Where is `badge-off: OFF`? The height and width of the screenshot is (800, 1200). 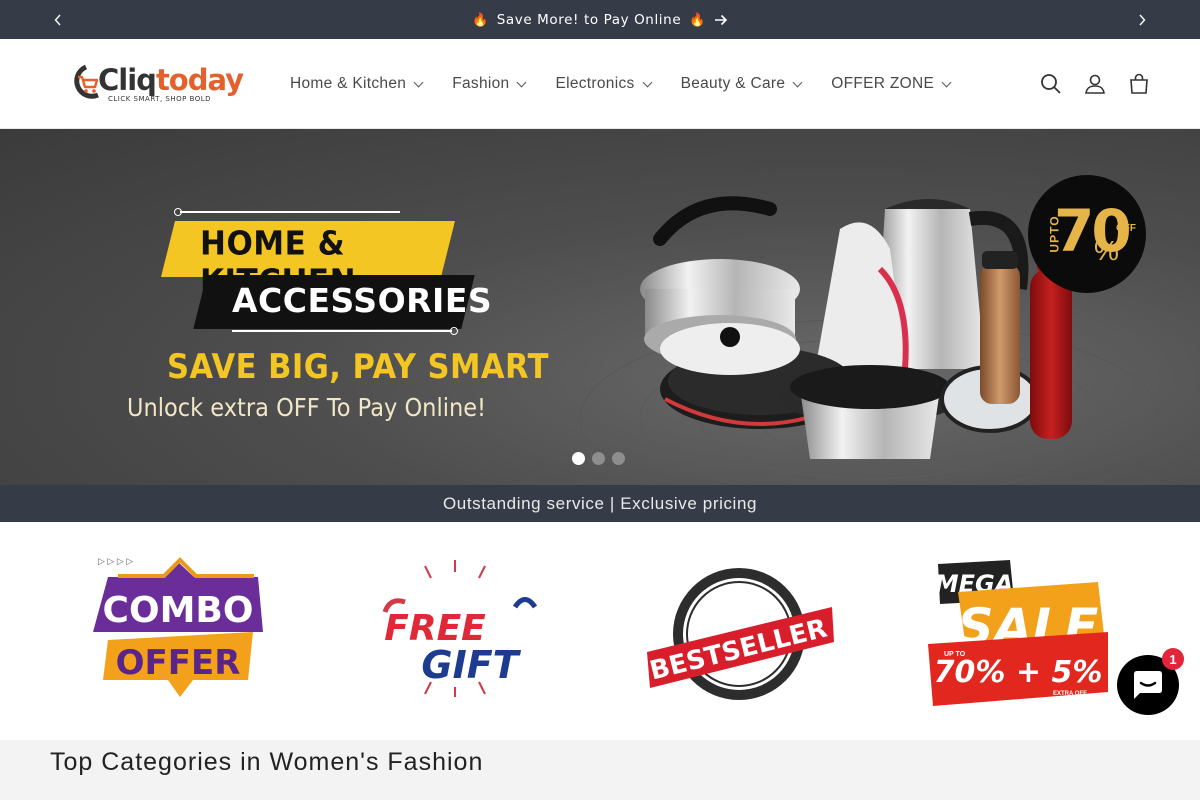 badge-off: OFF is located at coordinates (1126, 228).